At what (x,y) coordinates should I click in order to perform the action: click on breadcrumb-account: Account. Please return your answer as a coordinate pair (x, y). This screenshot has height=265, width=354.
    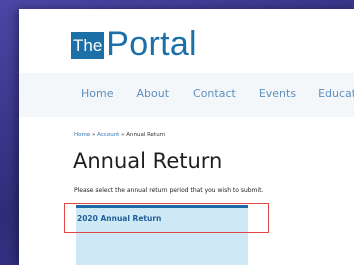
    Looking at the image, I should click on (108, 135).